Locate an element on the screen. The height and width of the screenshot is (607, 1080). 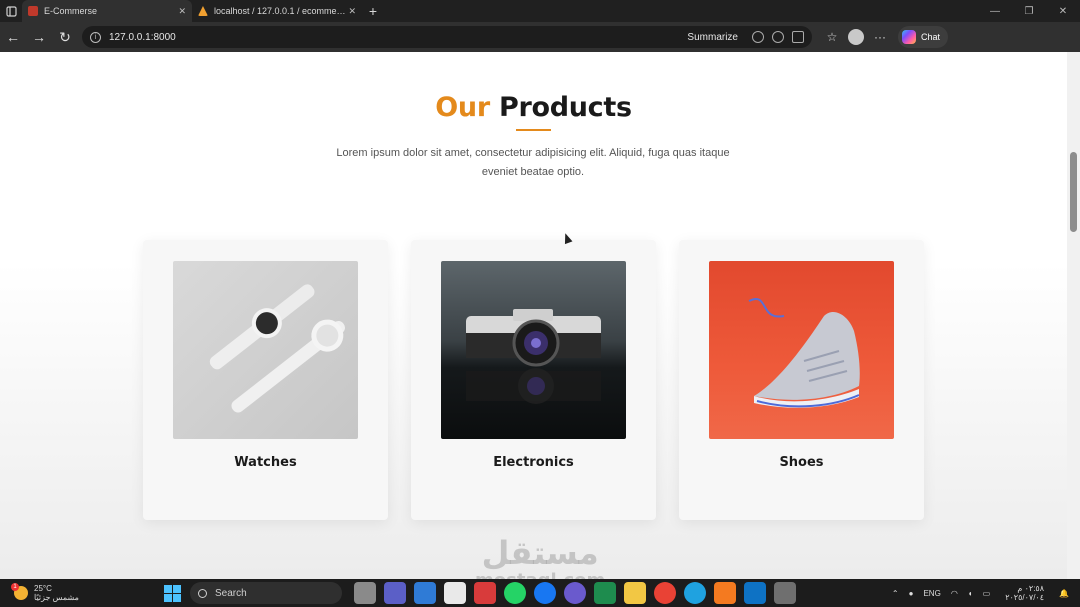
heading-underline is located at coordinates (533, 130).